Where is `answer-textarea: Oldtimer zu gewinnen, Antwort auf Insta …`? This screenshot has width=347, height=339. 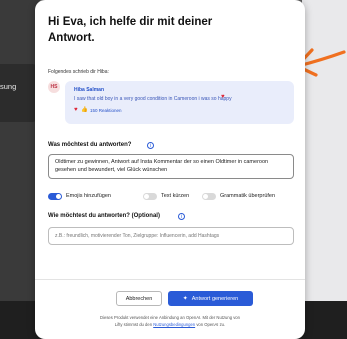 answer-textarea: Oldtimer zu gewinnen, Antwort auf Insta … is located at coordinates (171, 166).